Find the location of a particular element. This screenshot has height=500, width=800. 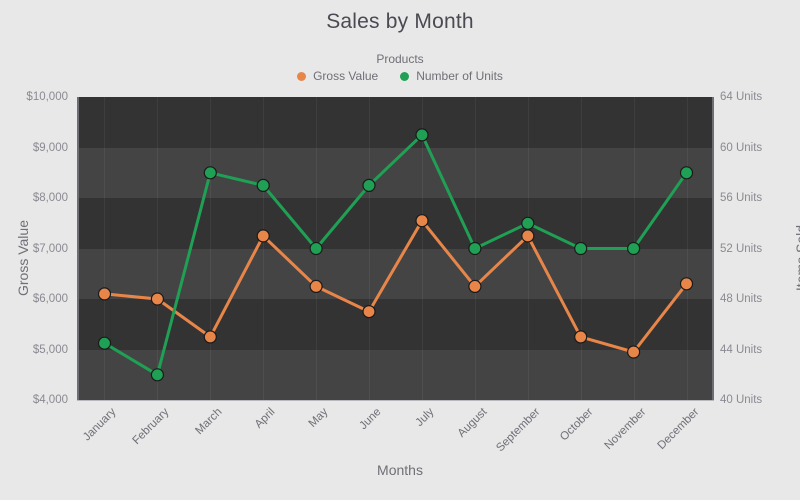

x-axis-tick-label: October is located at coordinates (576, 425).